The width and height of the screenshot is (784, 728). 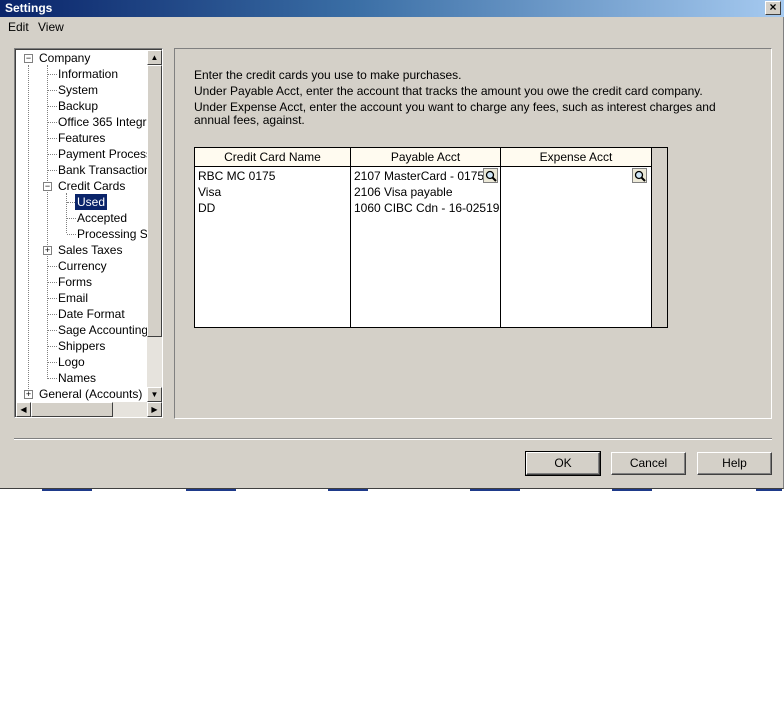 I want to click on expense-lookup-icon, so click(x=639, y=175).